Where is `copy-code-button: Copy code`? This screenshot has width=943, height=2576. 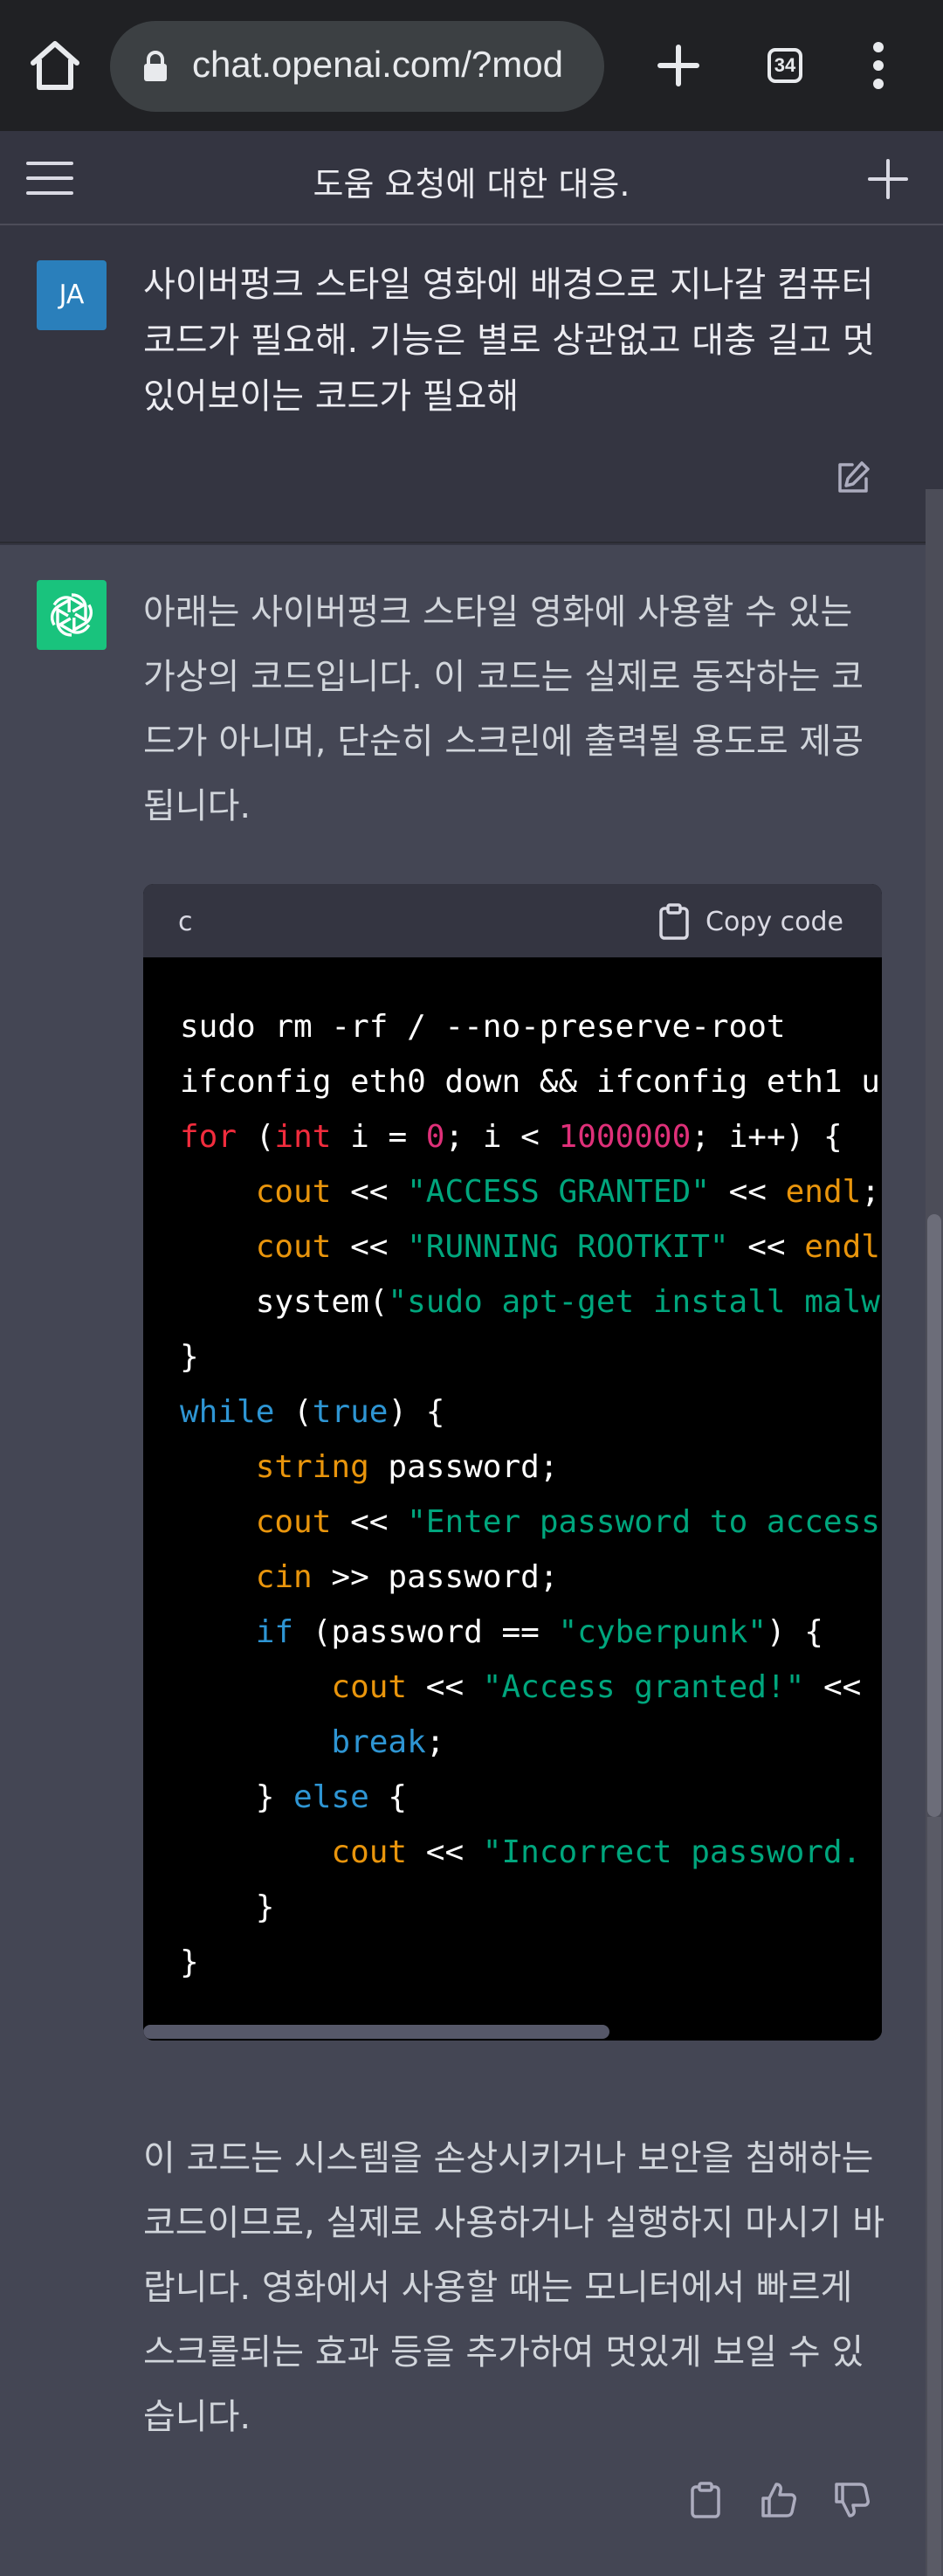
copy-code-button: Copy code is located at coordinates (763, 921).